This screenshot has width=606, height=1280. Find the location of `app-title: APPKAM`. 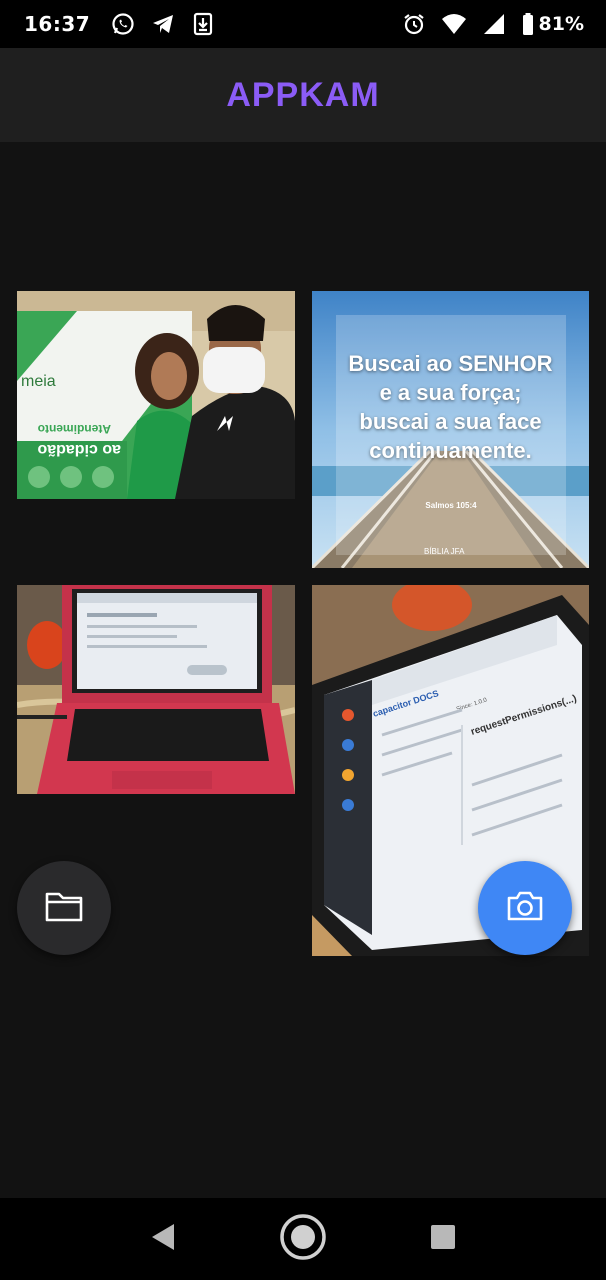

app-title: APPKAM is located at coordinates (303, 94).